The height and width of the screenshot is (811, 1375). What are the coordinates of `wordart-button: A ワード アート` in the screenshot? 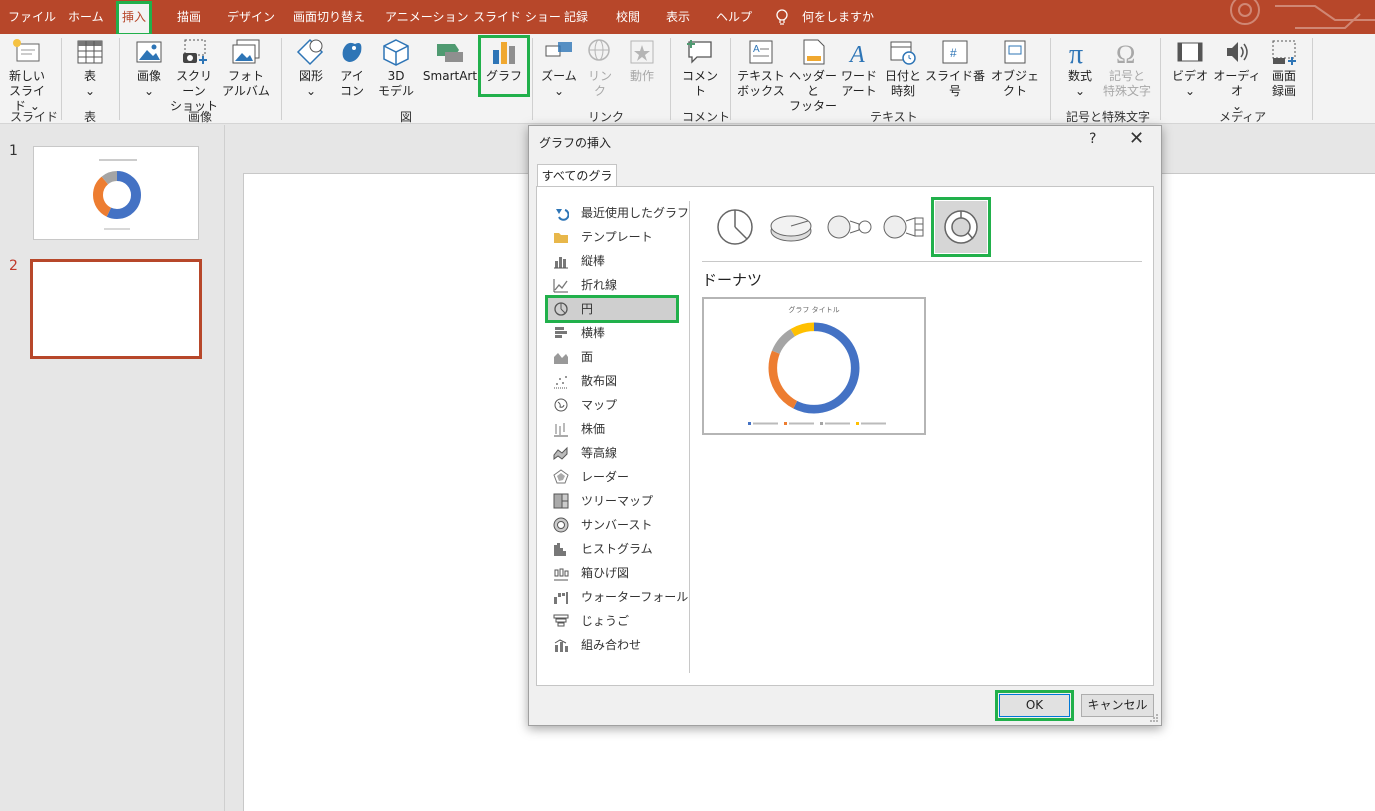 It's located at (859, 68).